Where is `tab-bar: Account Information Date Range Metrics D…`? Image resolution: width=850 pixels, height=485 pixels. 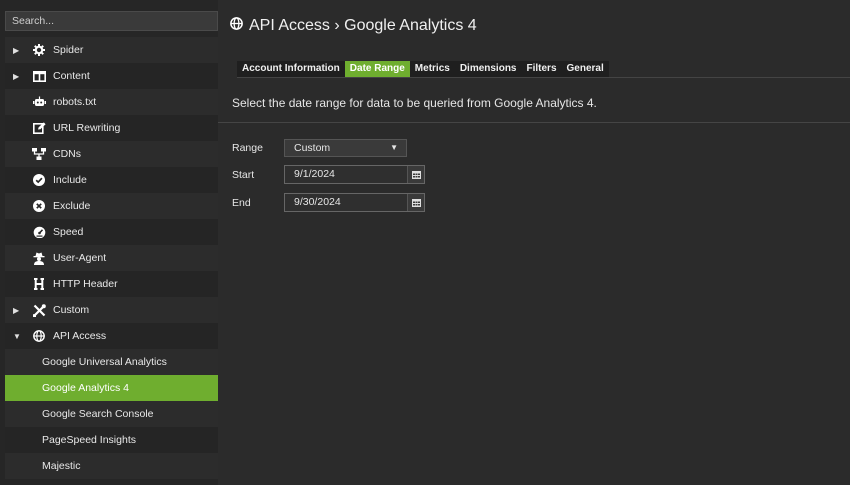
tab-bar: Account Information Date Range Metrics D… is located at coordinates (543, 69).